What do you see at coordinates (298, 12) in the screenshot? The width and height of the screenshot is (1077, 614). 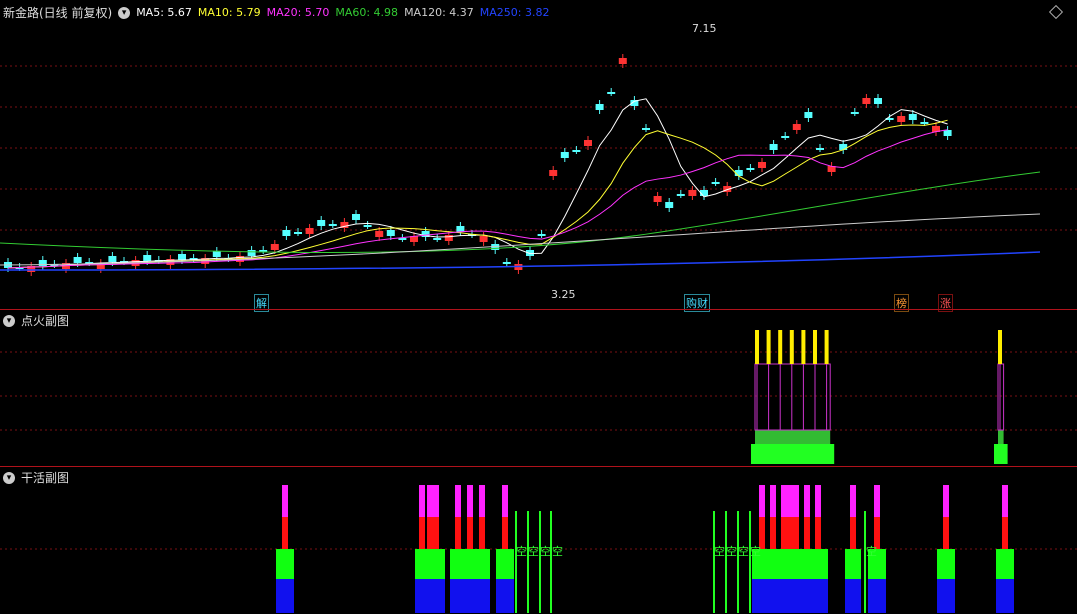 I see `ma20-value: MA20: 5.70` at bounding box center [298, 12].